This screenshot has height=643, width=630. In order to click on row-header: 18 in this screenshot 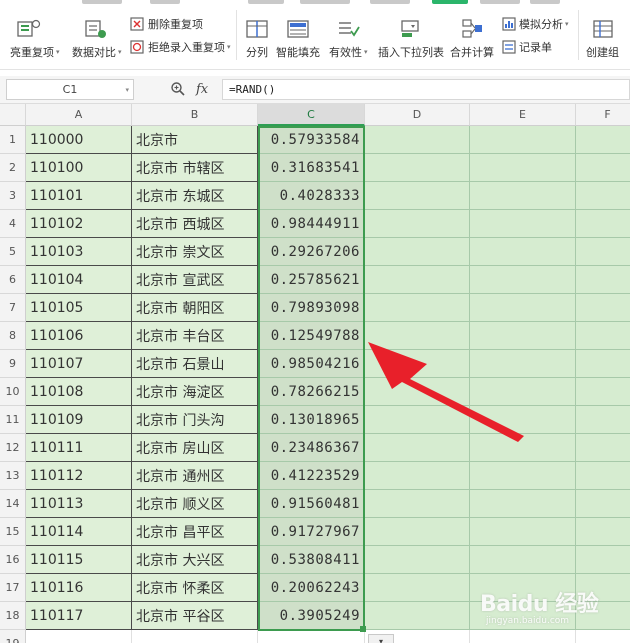, I will do `click(13, 616)`.